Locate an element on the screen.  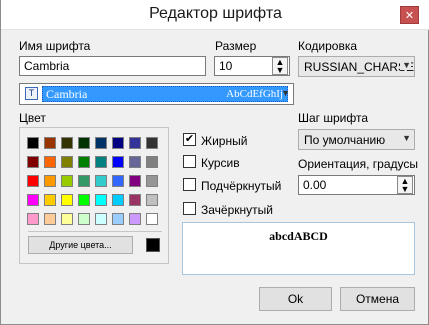
ok-button: Ok is located at coordinates (295, 299).